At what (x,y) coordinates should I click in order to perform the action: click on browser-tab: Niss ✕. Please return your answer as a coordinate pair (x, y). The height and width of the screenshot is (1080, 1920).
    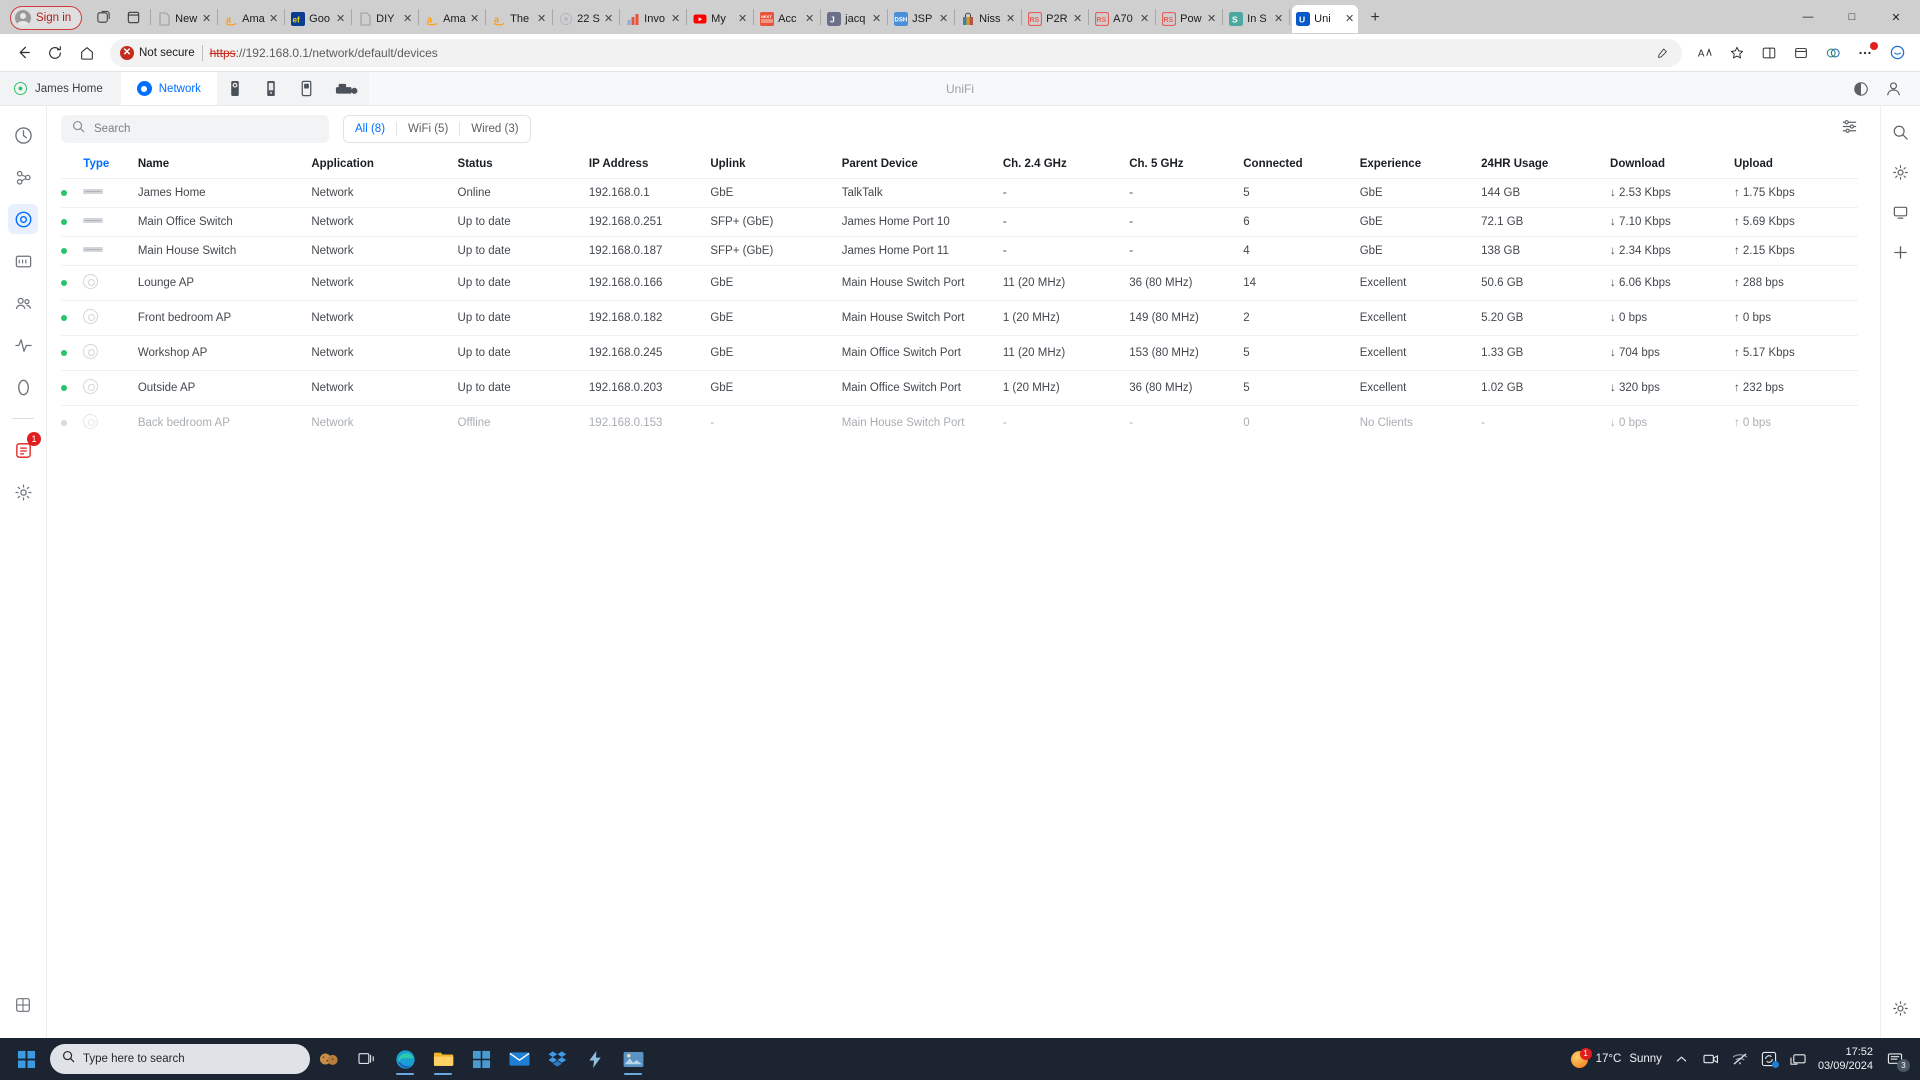
    Looking at the image, I should click on (988, 19).